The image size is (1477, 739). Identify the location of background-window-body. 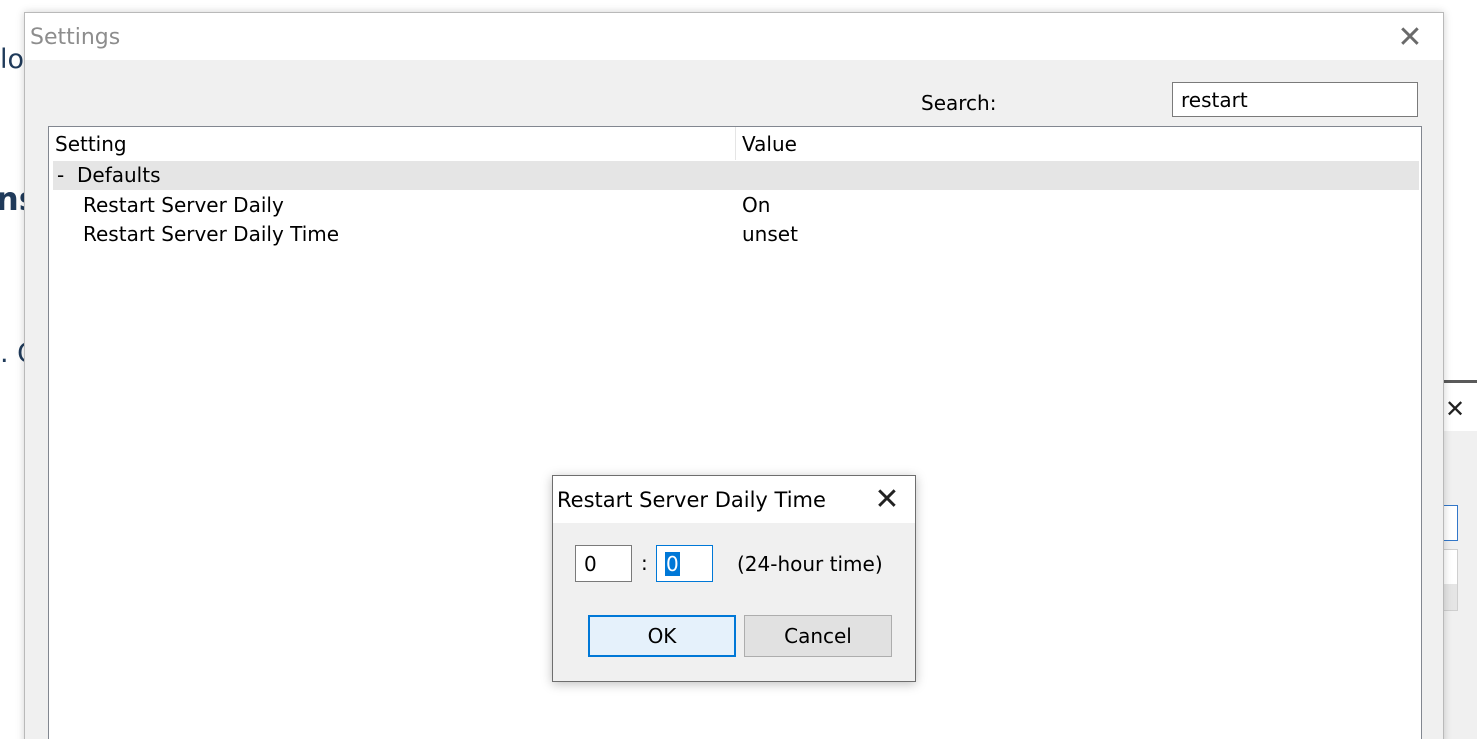
(1460, 585).